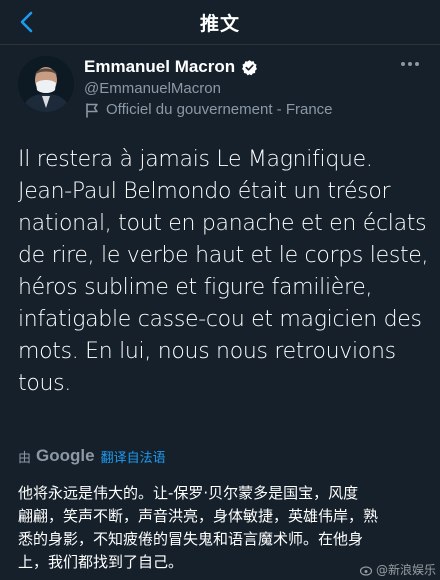  I want to click on verified-badge-icon, so click(250, 67).